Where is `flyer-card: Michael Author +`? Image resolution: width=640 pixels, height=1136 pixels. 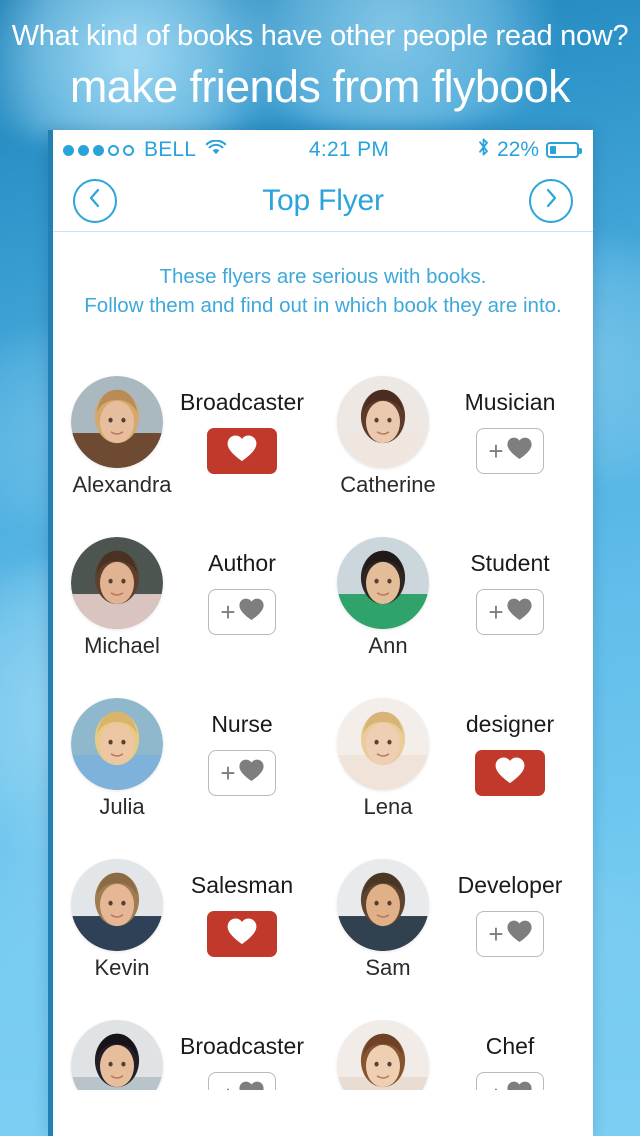 flyer-card: Michael Author + is located at coordinates (188, 617).